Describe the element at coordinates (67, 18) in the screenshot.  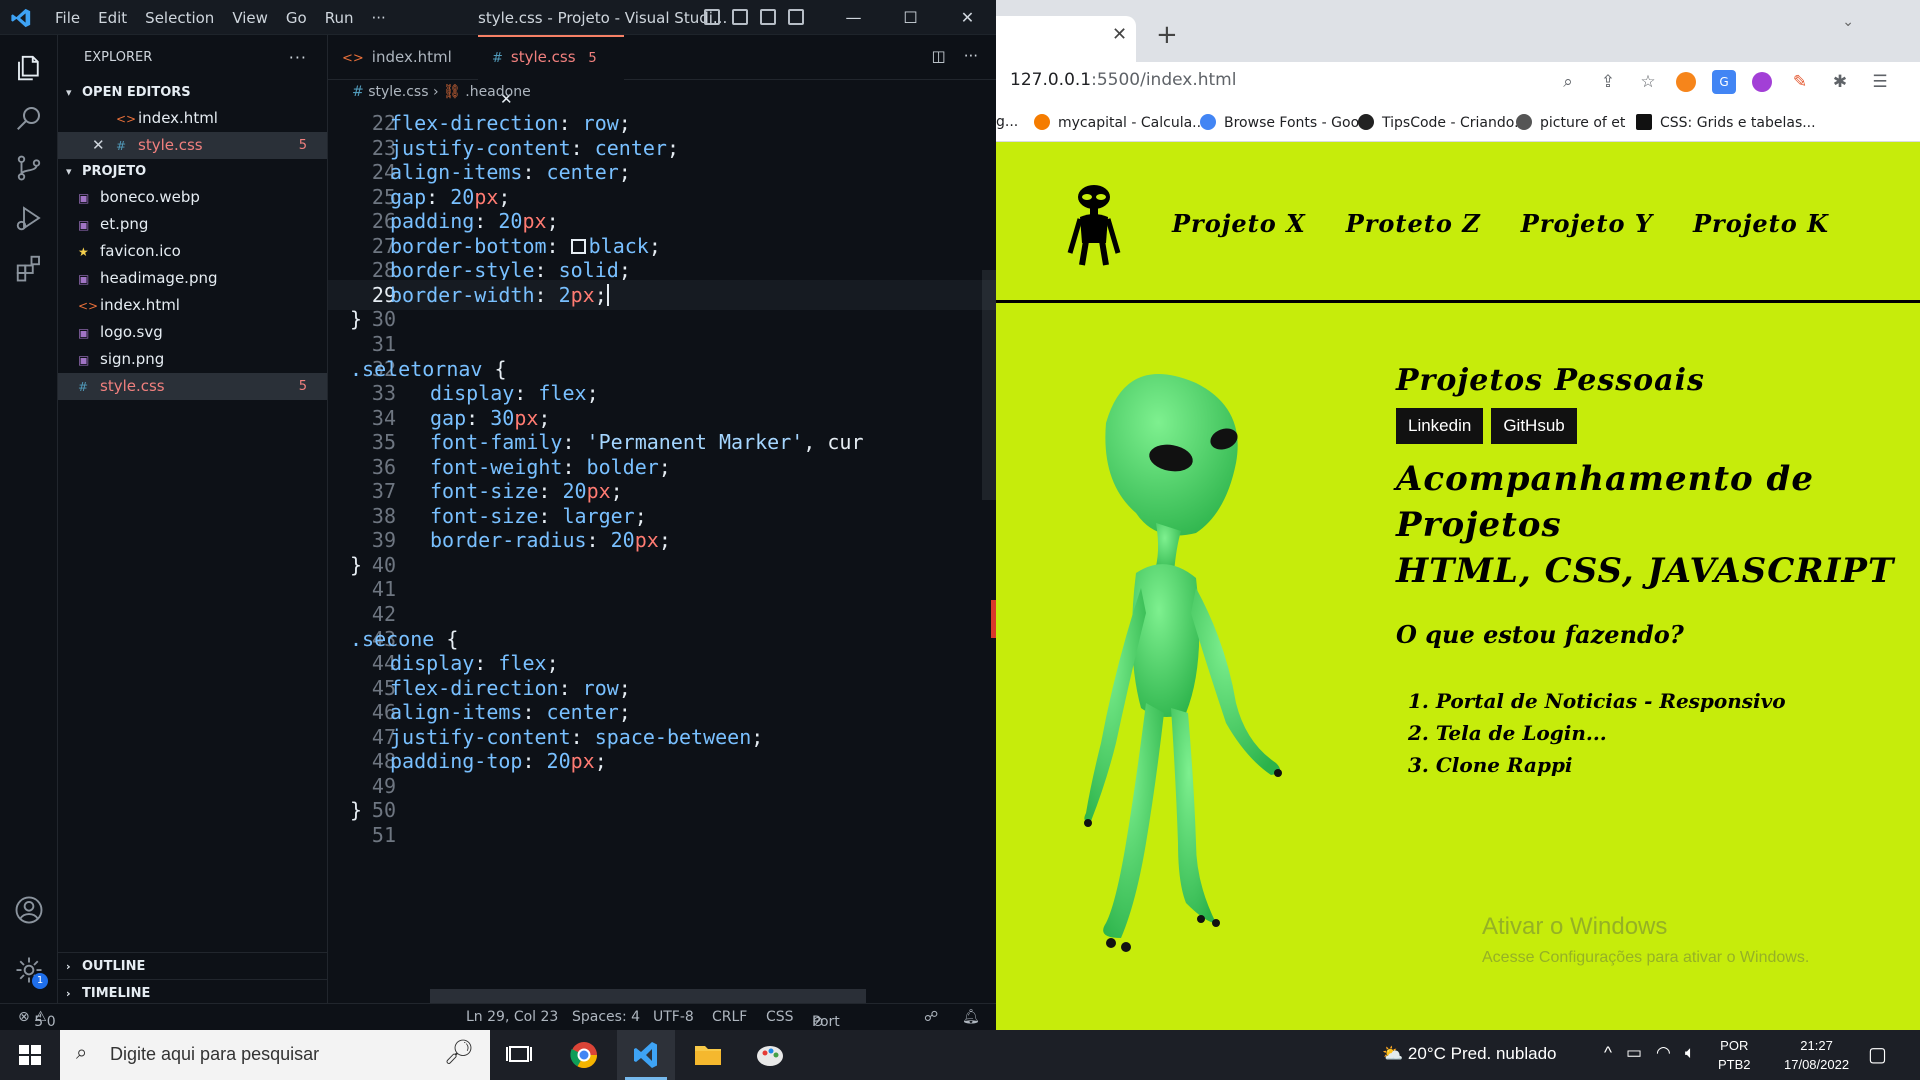
I see `menu-file: File` at that location.